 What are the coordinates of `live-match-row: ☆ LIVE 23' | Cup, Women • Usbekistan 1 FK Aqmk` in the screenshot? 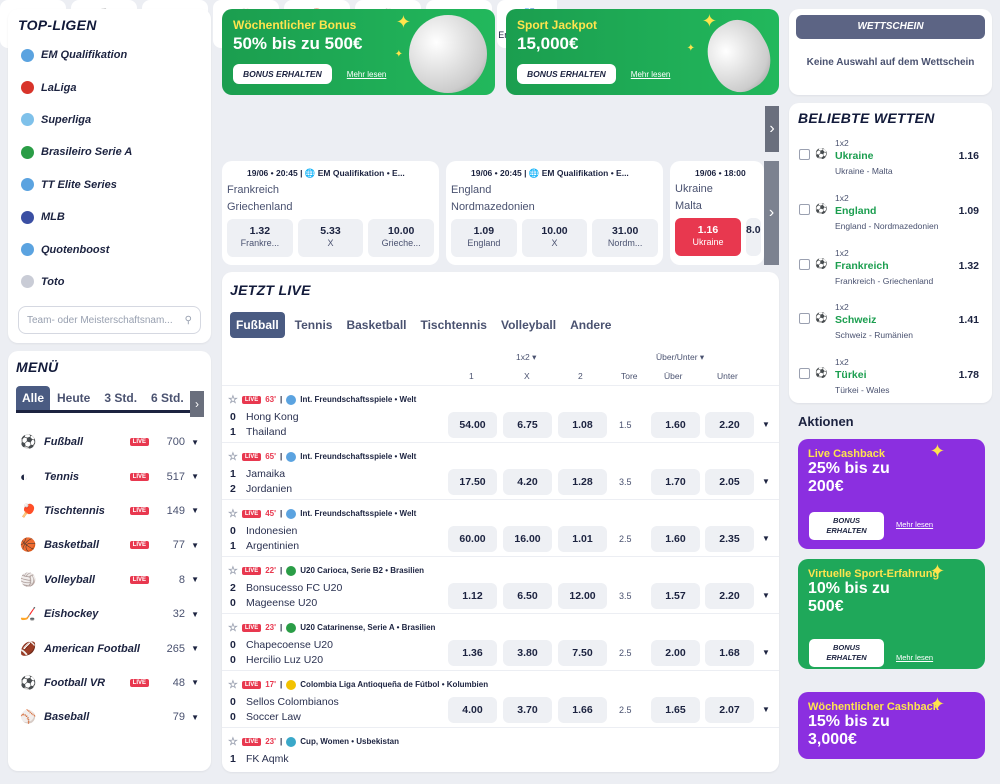 It's located at (500, 755).